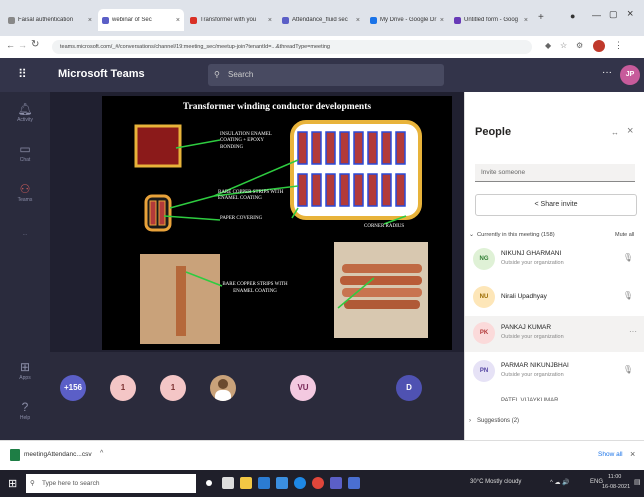 Image resolution: width=644 pixels, height=497 pixels. I want to click on browser-tab-active: webinar of Sec ×, so click(141, 20).